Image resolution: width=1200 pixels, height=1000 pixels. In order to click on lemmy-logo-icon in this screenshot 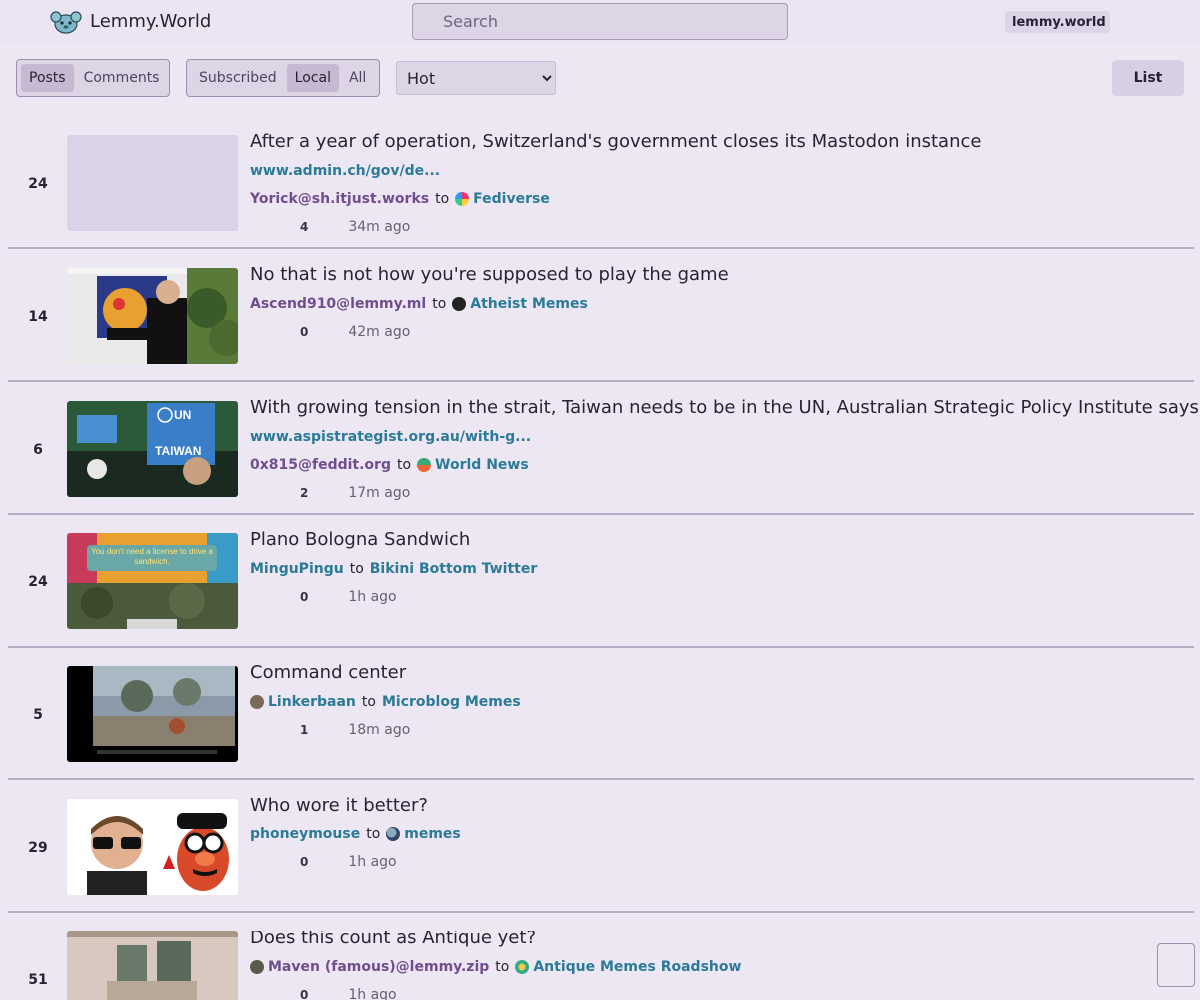, I will do `click(66, 22)`.